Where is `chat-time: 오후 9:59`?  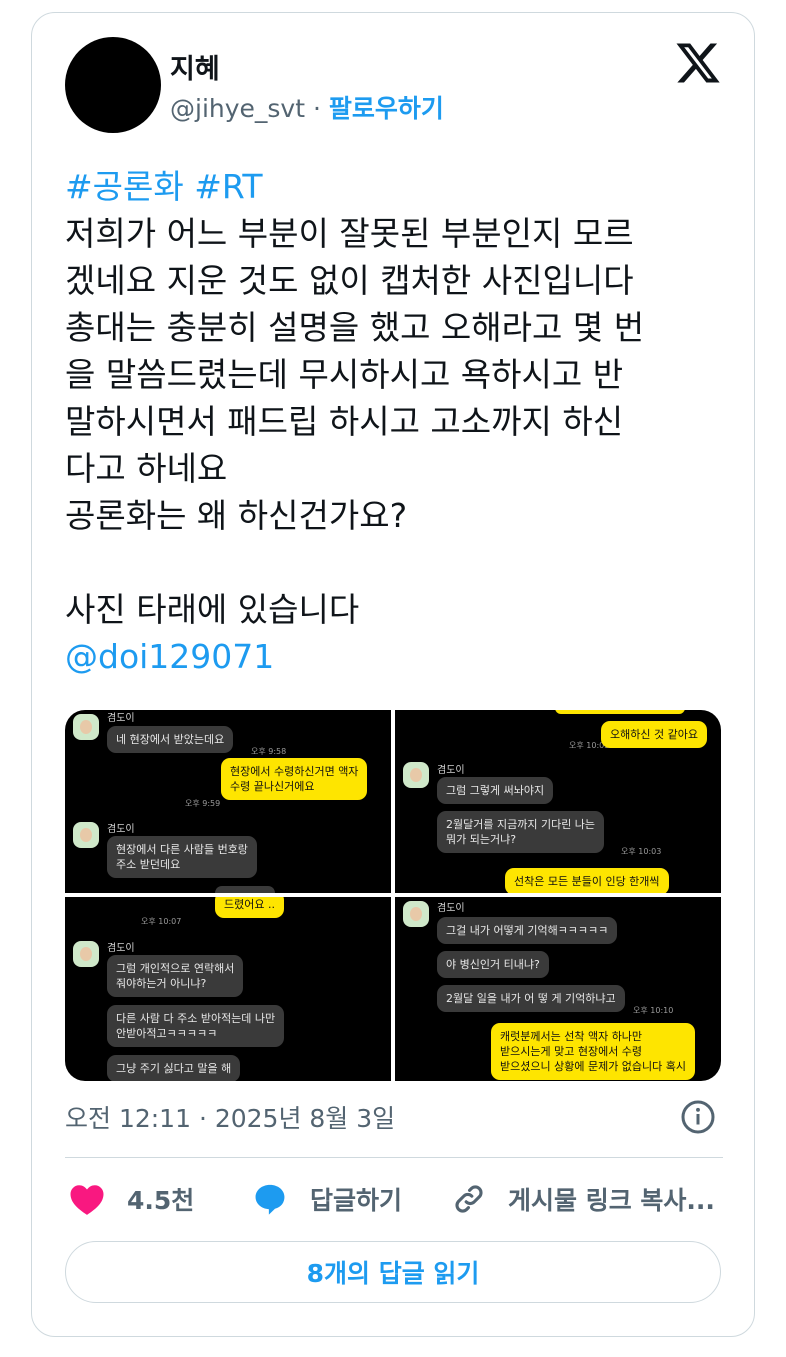
chat-time: 오후 9:59 is located at coordinates (203, 803).